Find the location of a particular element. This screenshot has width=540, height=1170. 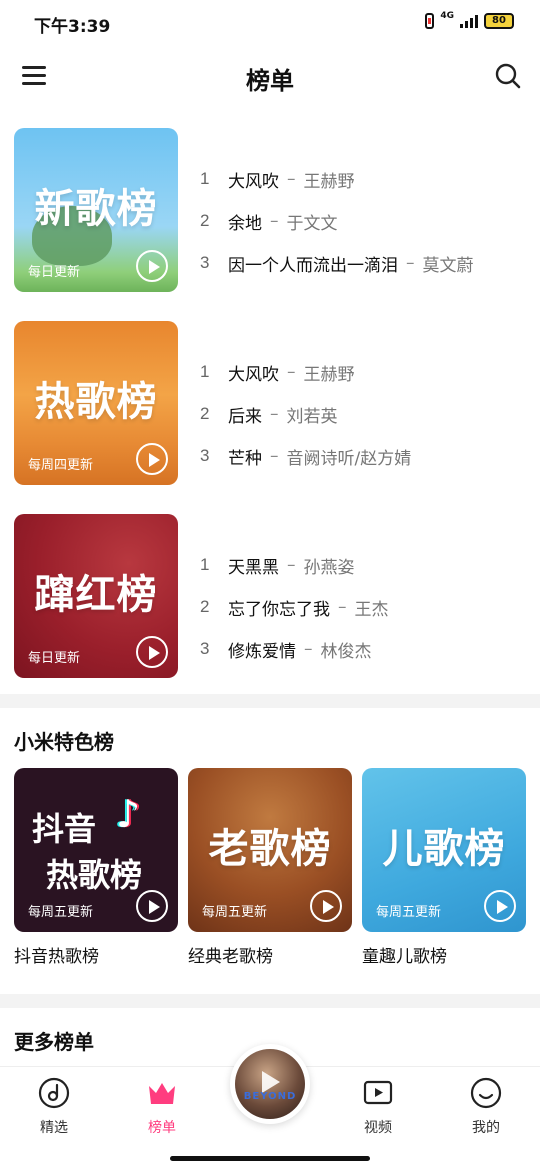

nav-item-profile: 我的 is located at coordinates (486, 1107).